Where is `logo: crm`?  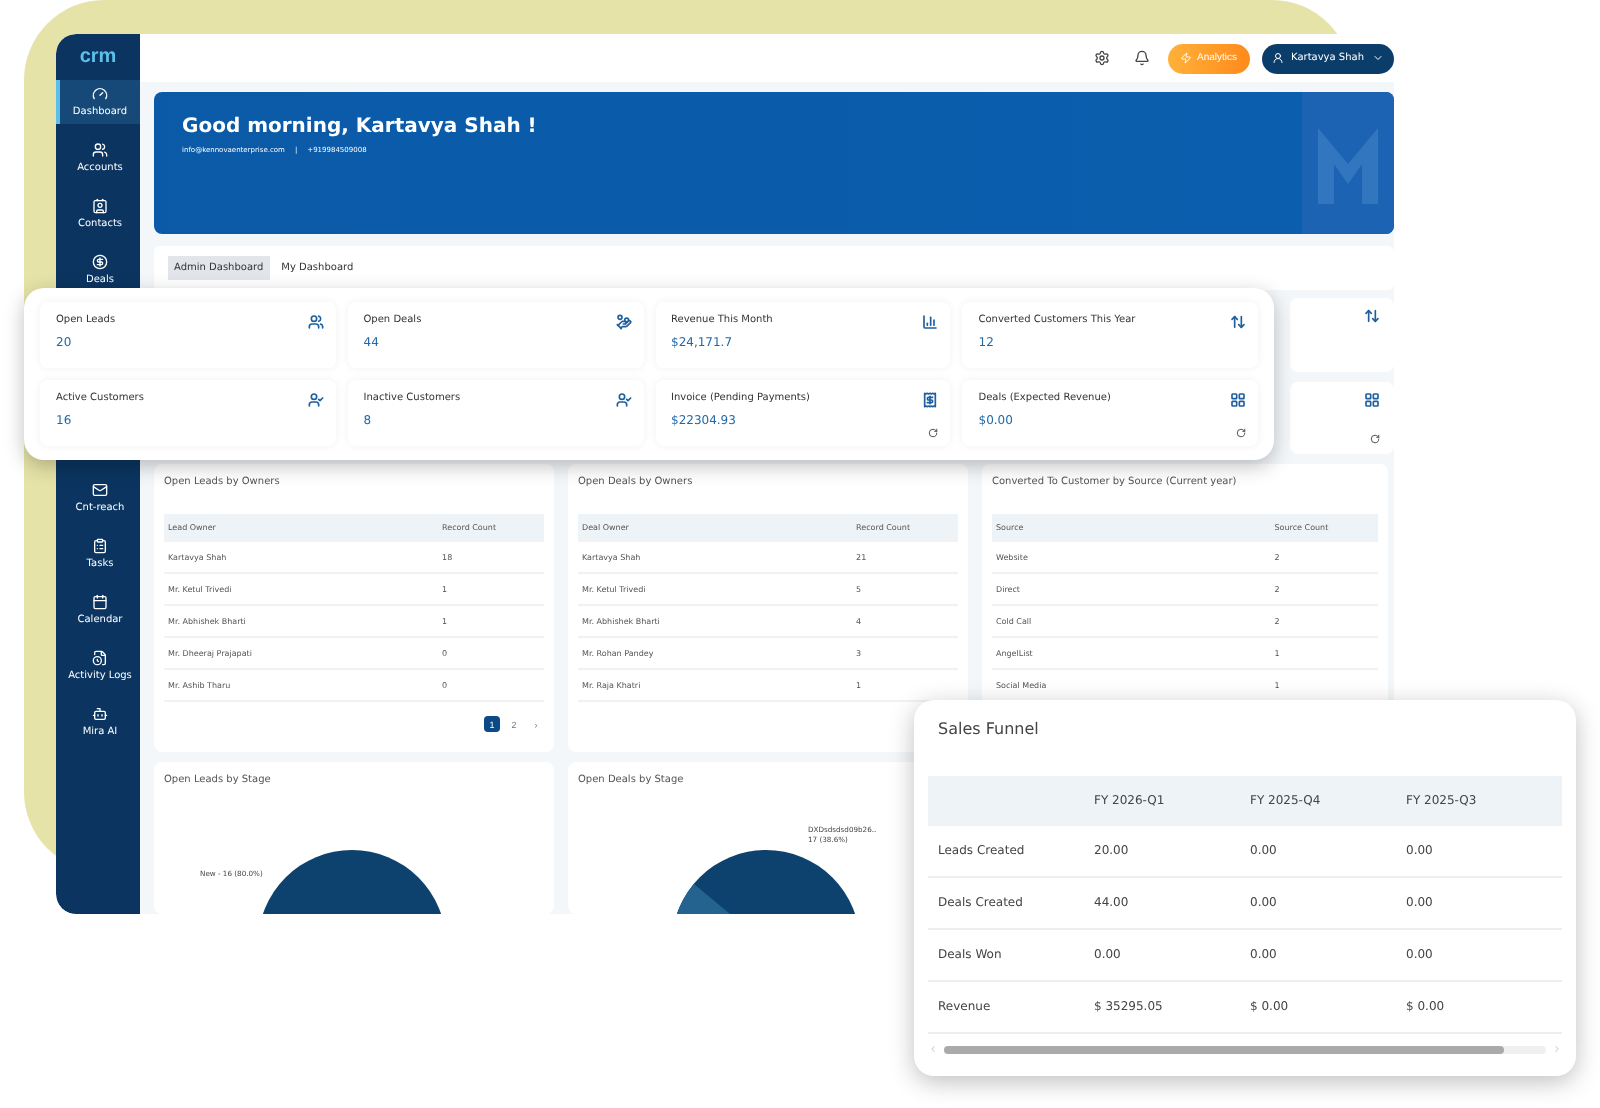
logo: crm is located at coordinates (98, 57).